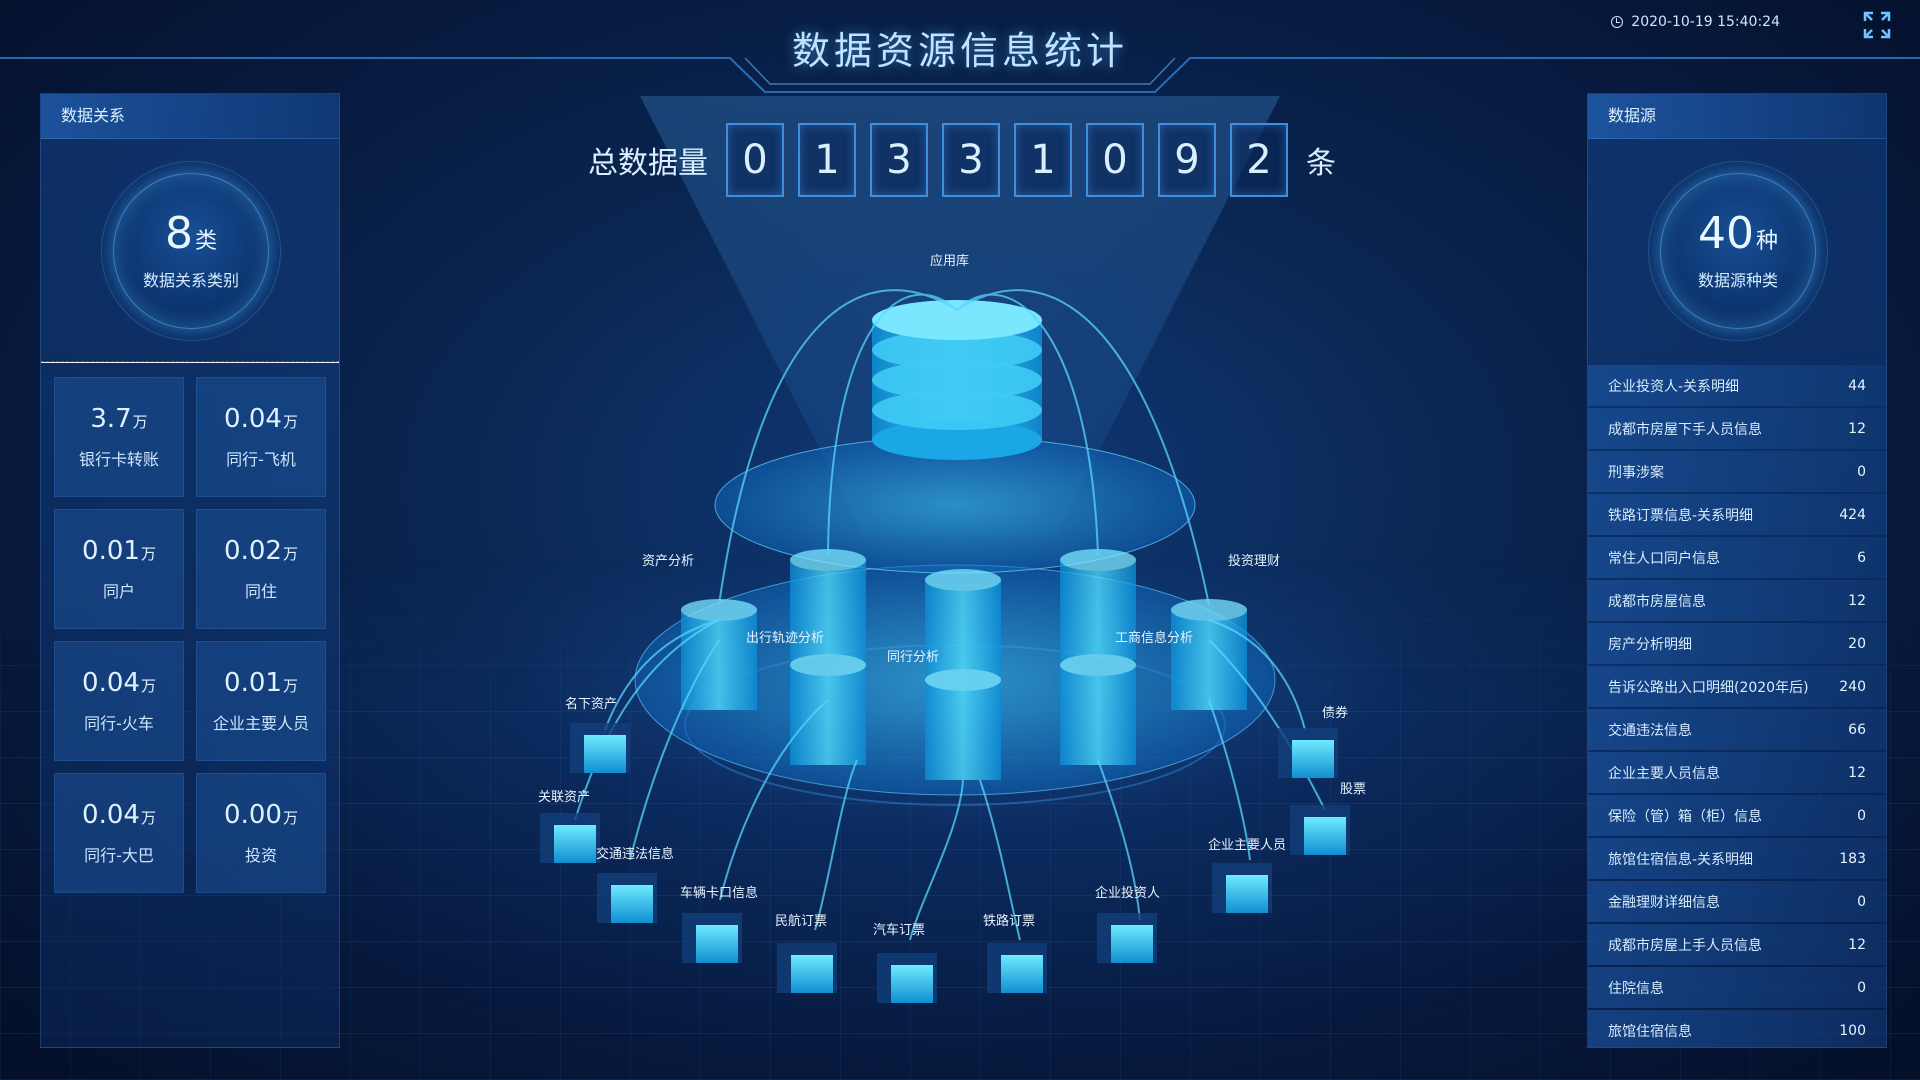 The height and width of the screenshot is (1080, 1920). Describe the element at coordinates (1127, 893) in the screenshot. I see `node-label-leaf: 企业投资人` at that location.